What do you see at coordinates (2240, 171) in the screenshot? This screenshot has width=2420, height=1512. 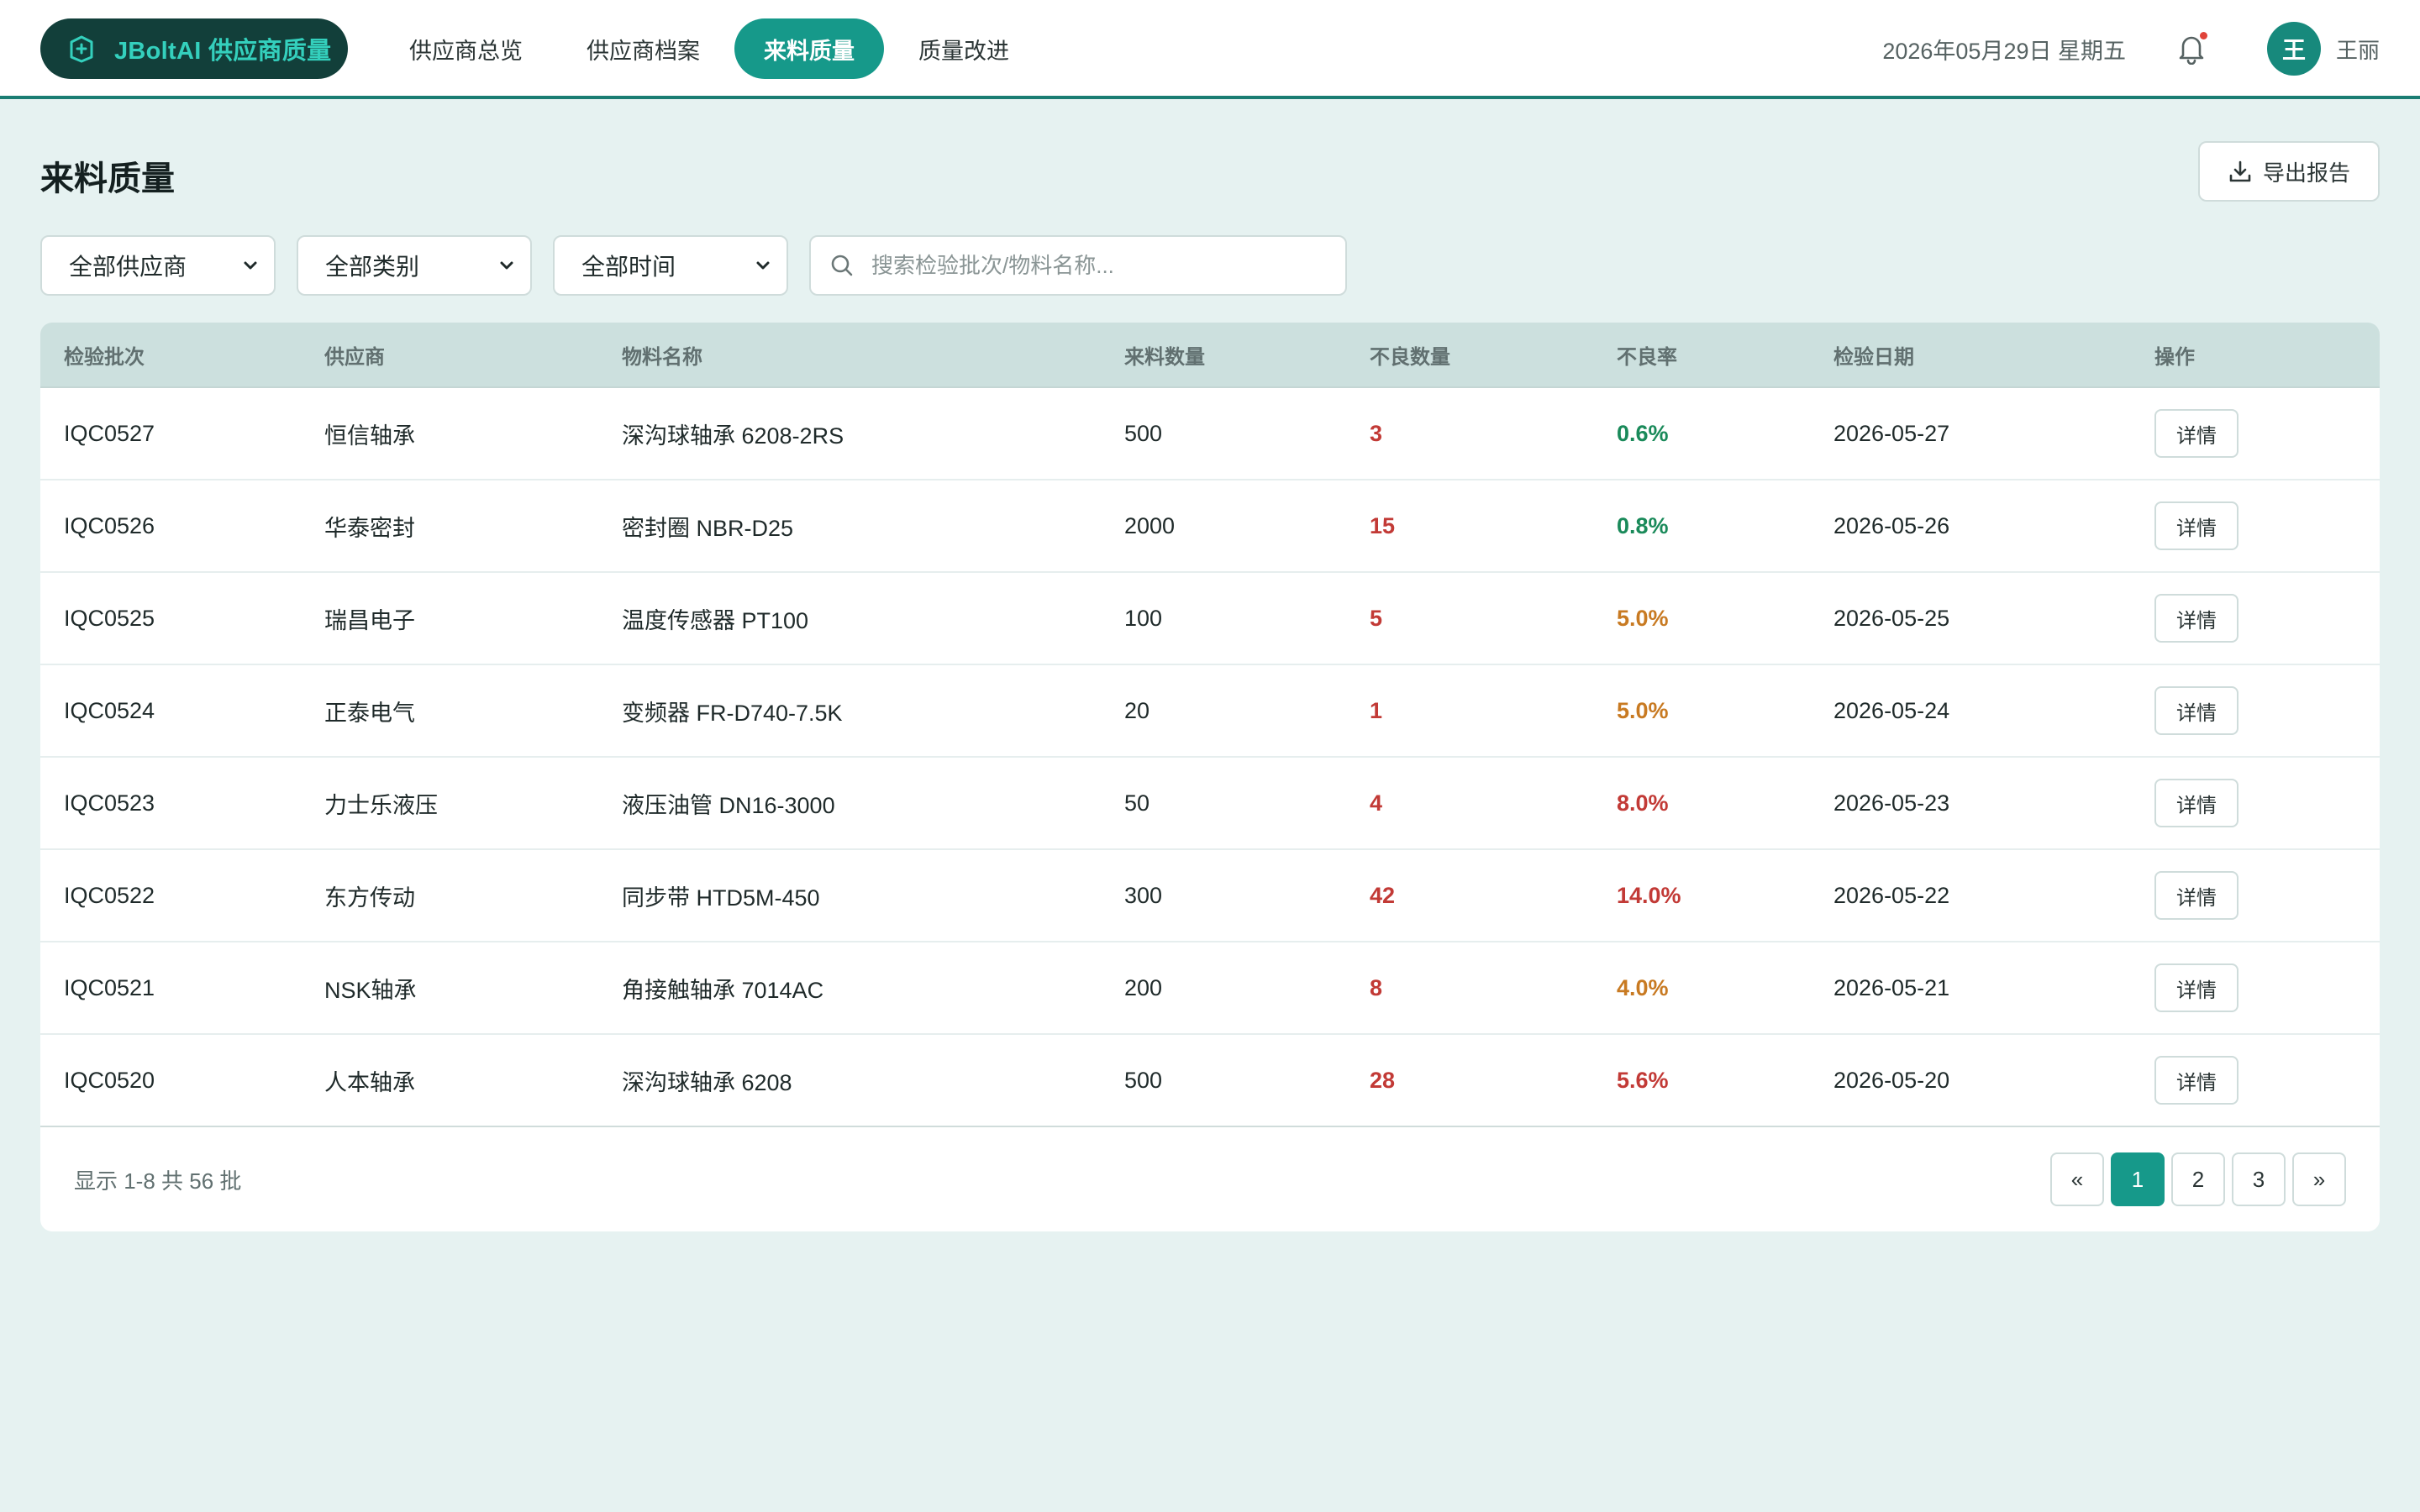 I see `download-icon` at bounding box center [2240, 171].